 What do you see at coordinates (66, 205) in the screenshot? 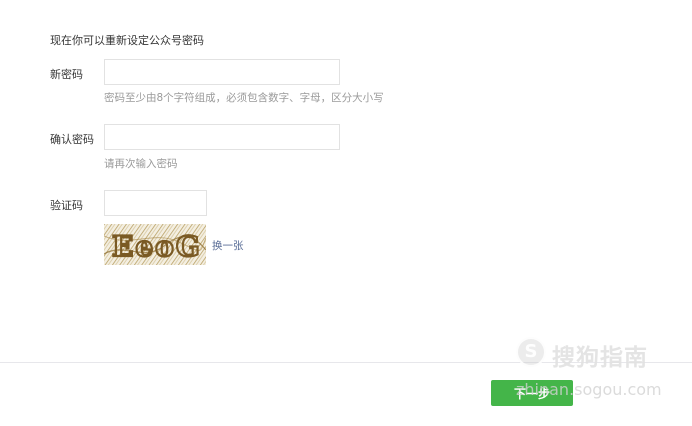
I see `captcha-label: 验证码` at bounding box center [66, 205].